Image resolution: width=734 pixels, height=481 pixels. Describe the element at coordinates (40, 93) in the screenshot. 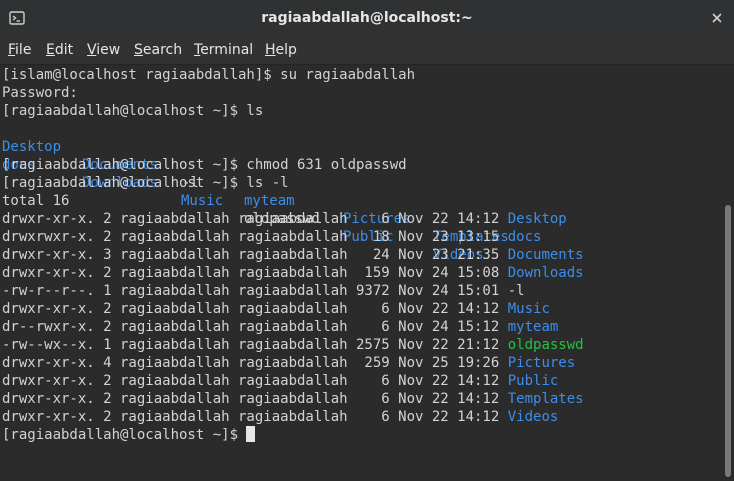

I see `terminal-line: Password:` at that location.